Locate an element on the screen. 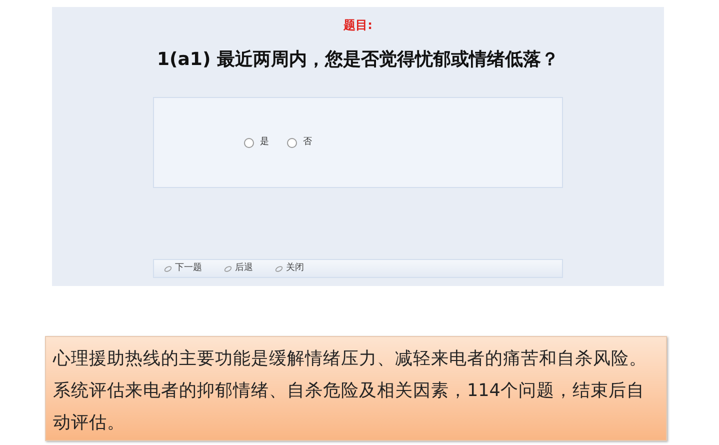 This screenshot has height=445, width=719. toolbar-button: 后退 is located at coordinates (238, 269).